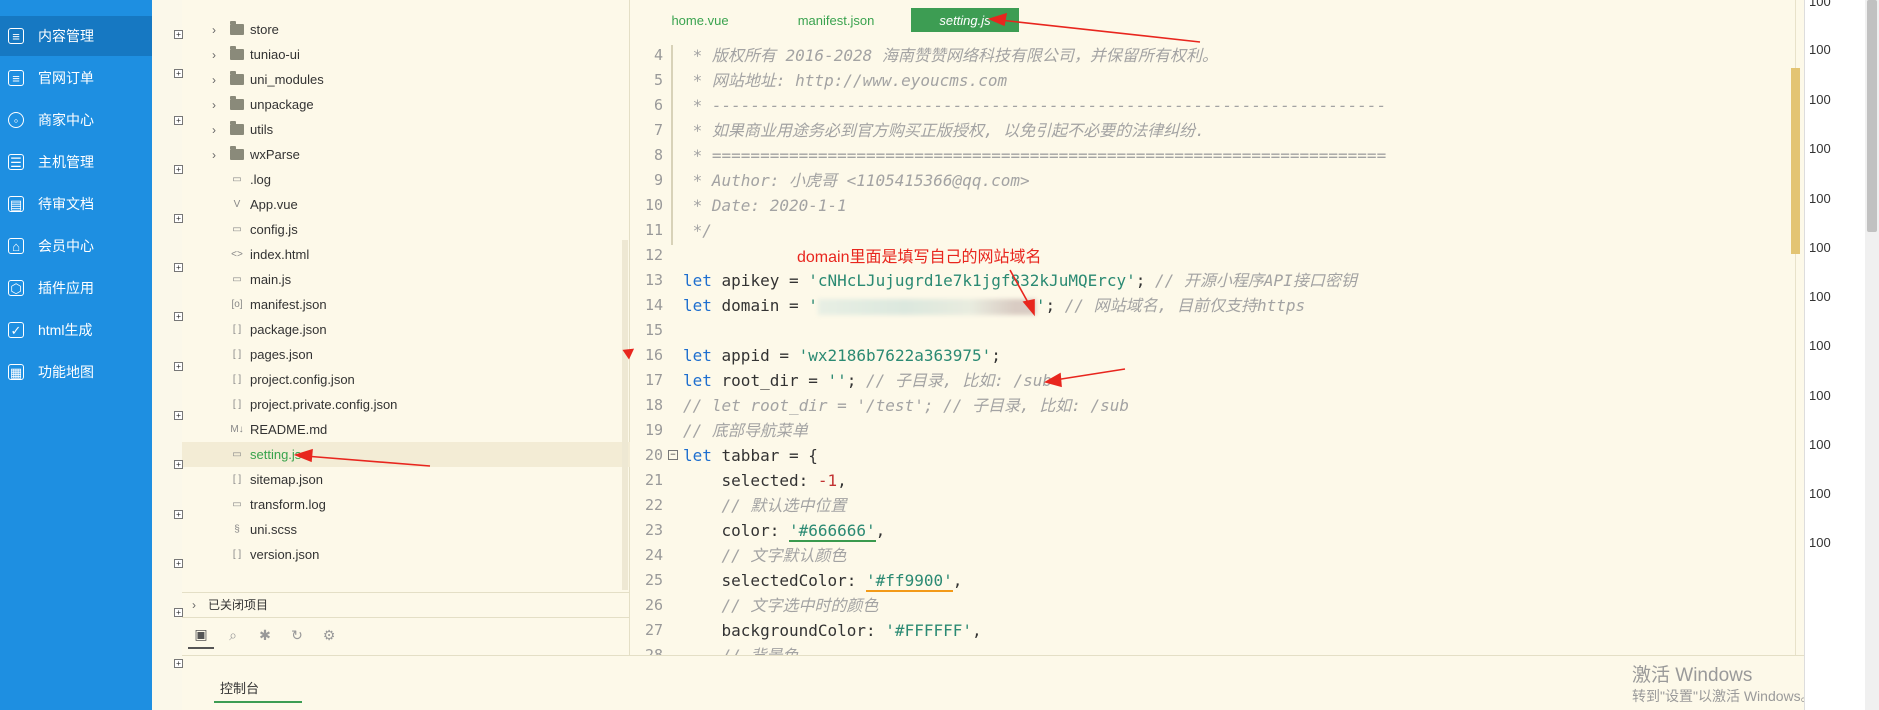 The height and width of the screenshot is (710, 1879). Describe the element at coordinates (950, 55) in the screenshot. I see `code-token: * 版权所有 2016-2028 海南赞赞网络科技有限公司，并保留所有权利。` at that location.